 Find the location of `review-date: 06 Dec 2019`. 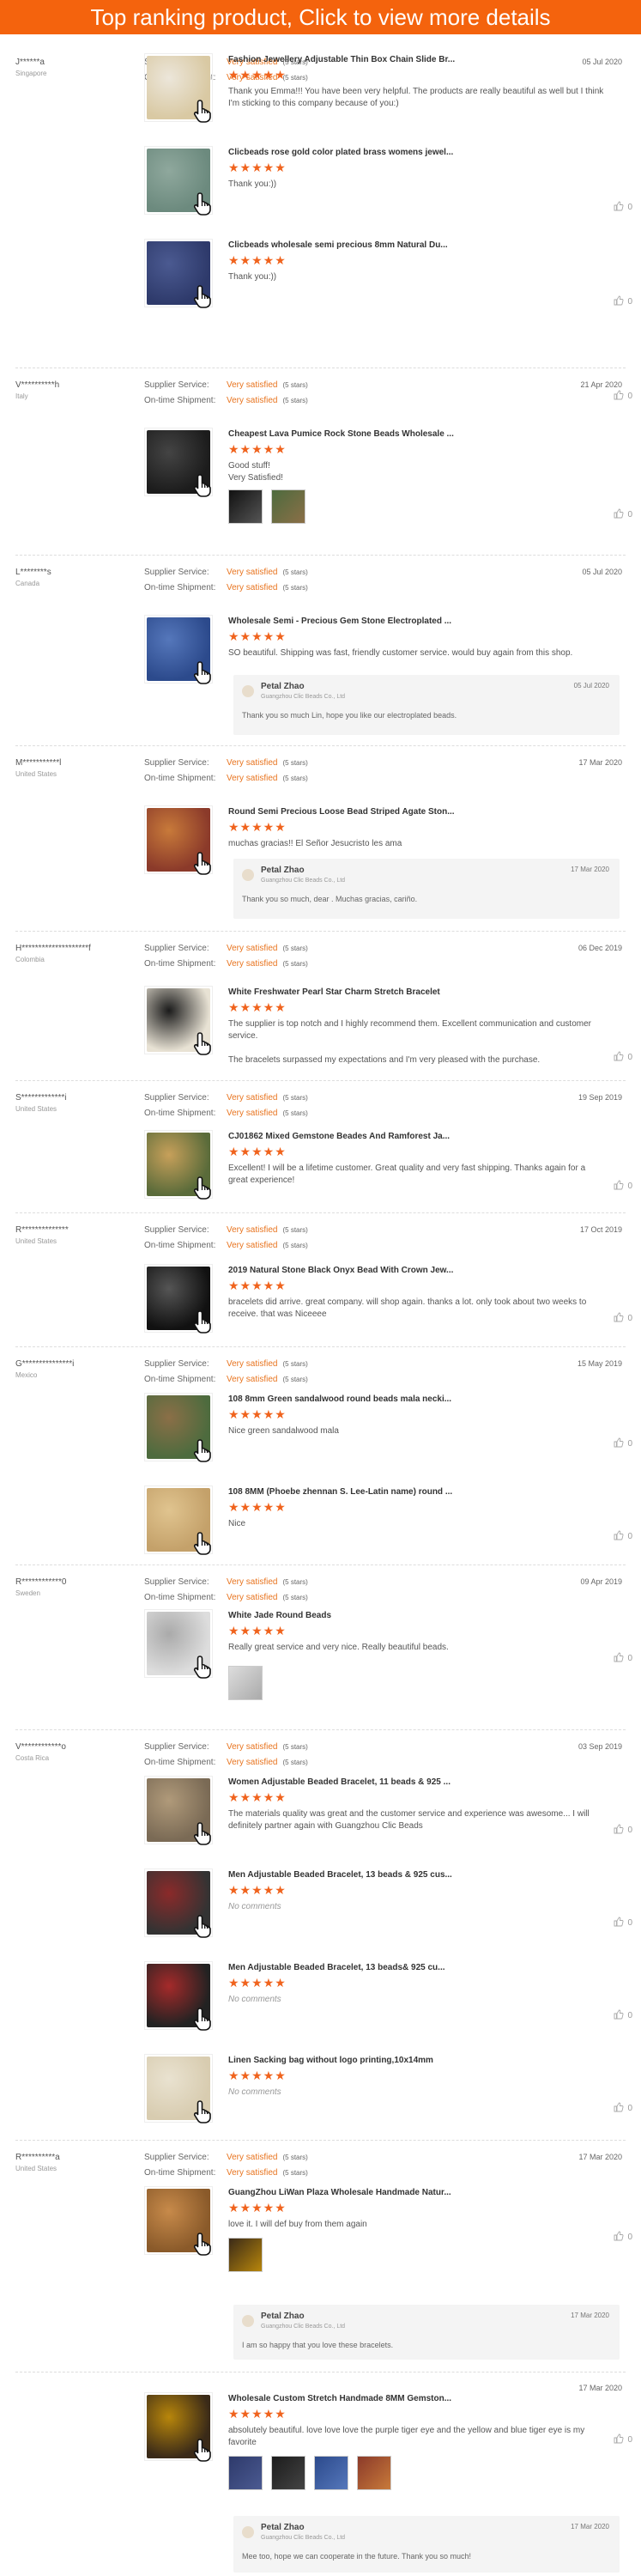

review-date: 06 Dec 2019 is located at coordinates (600, 948).